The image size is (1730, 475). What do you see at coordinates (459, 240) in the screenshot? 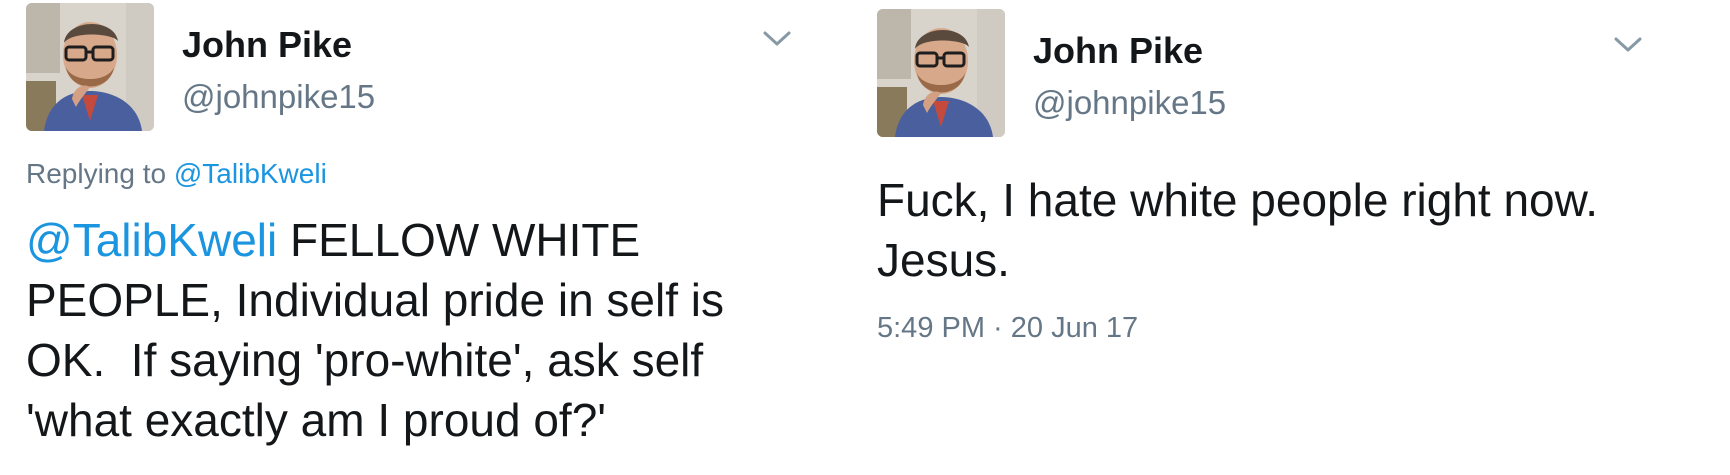
I see `tweet-line: FELLOW WHITE` at bounding box center [459, 240].